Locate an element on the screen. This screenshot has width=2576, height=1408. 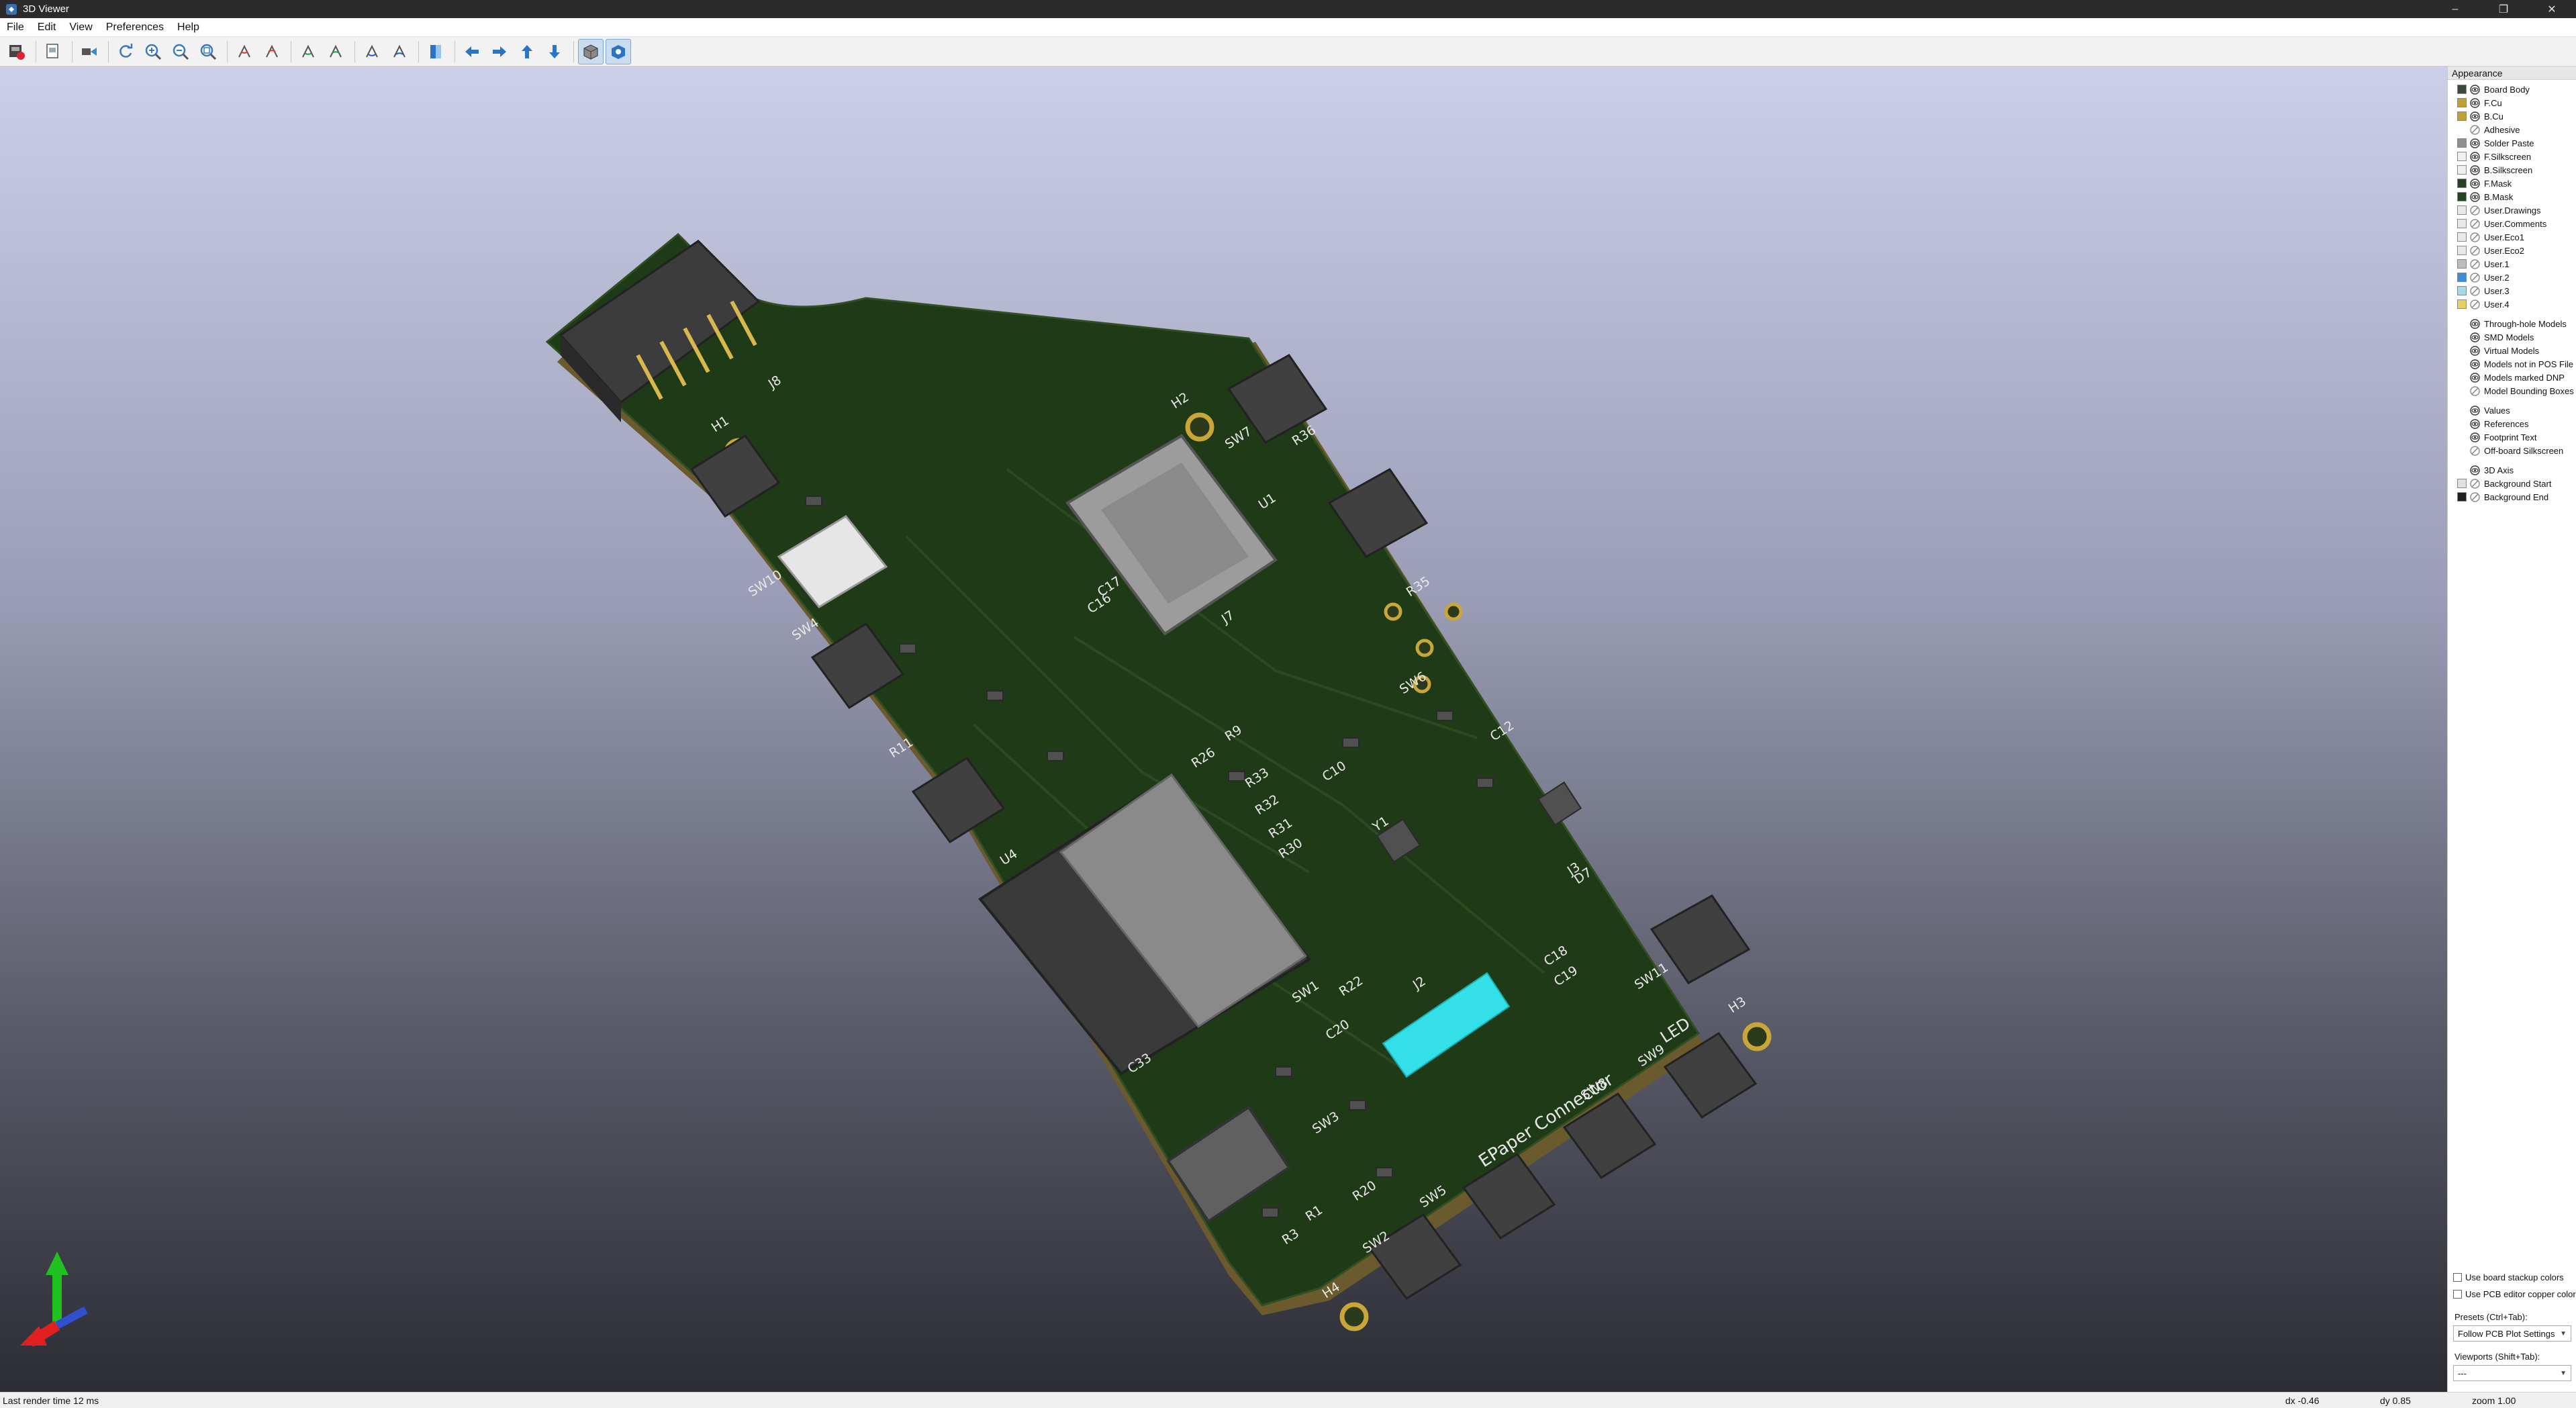
rotate-z-cw-button is located at coordinates (372, 51).